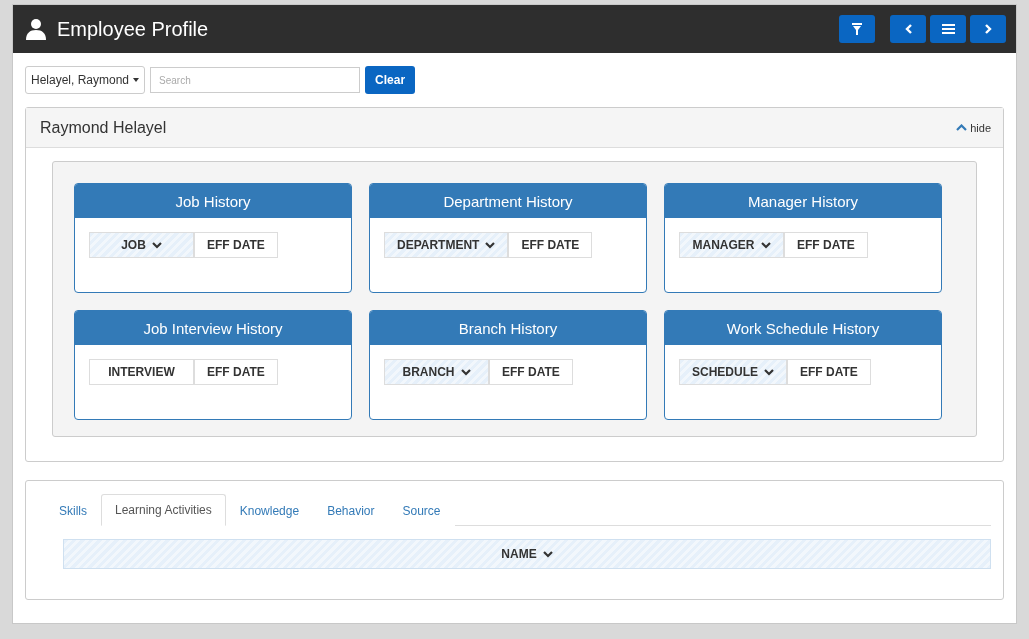 This screenshot has height=639, width=1029. Describe the element at coordinates (255, 80) in the screenshot. I see `search-field: Search` at that location.